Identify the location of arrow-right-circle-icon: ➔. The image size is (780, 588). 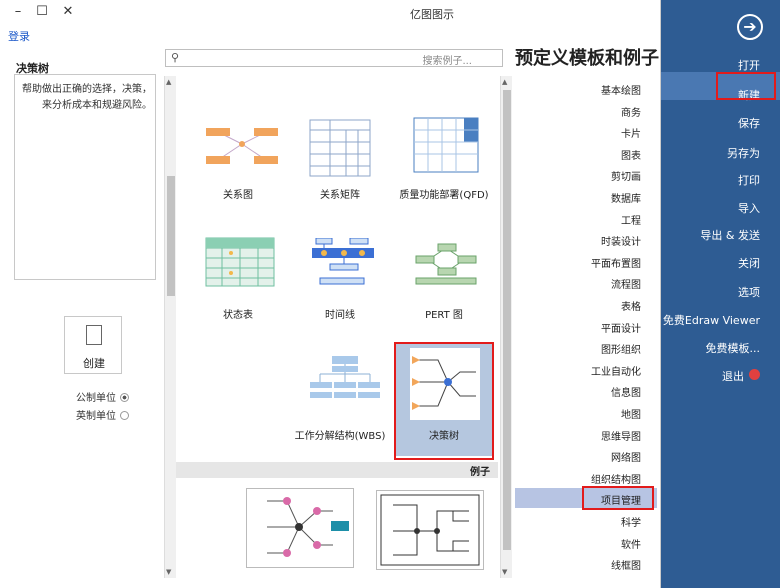
(750, 27).